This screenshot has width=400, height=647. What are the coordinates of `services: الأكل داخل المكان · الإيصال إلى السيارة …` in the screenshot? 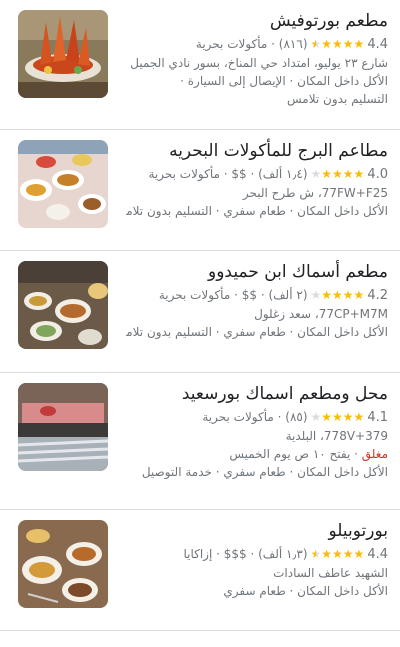 It's located at (284, 81).